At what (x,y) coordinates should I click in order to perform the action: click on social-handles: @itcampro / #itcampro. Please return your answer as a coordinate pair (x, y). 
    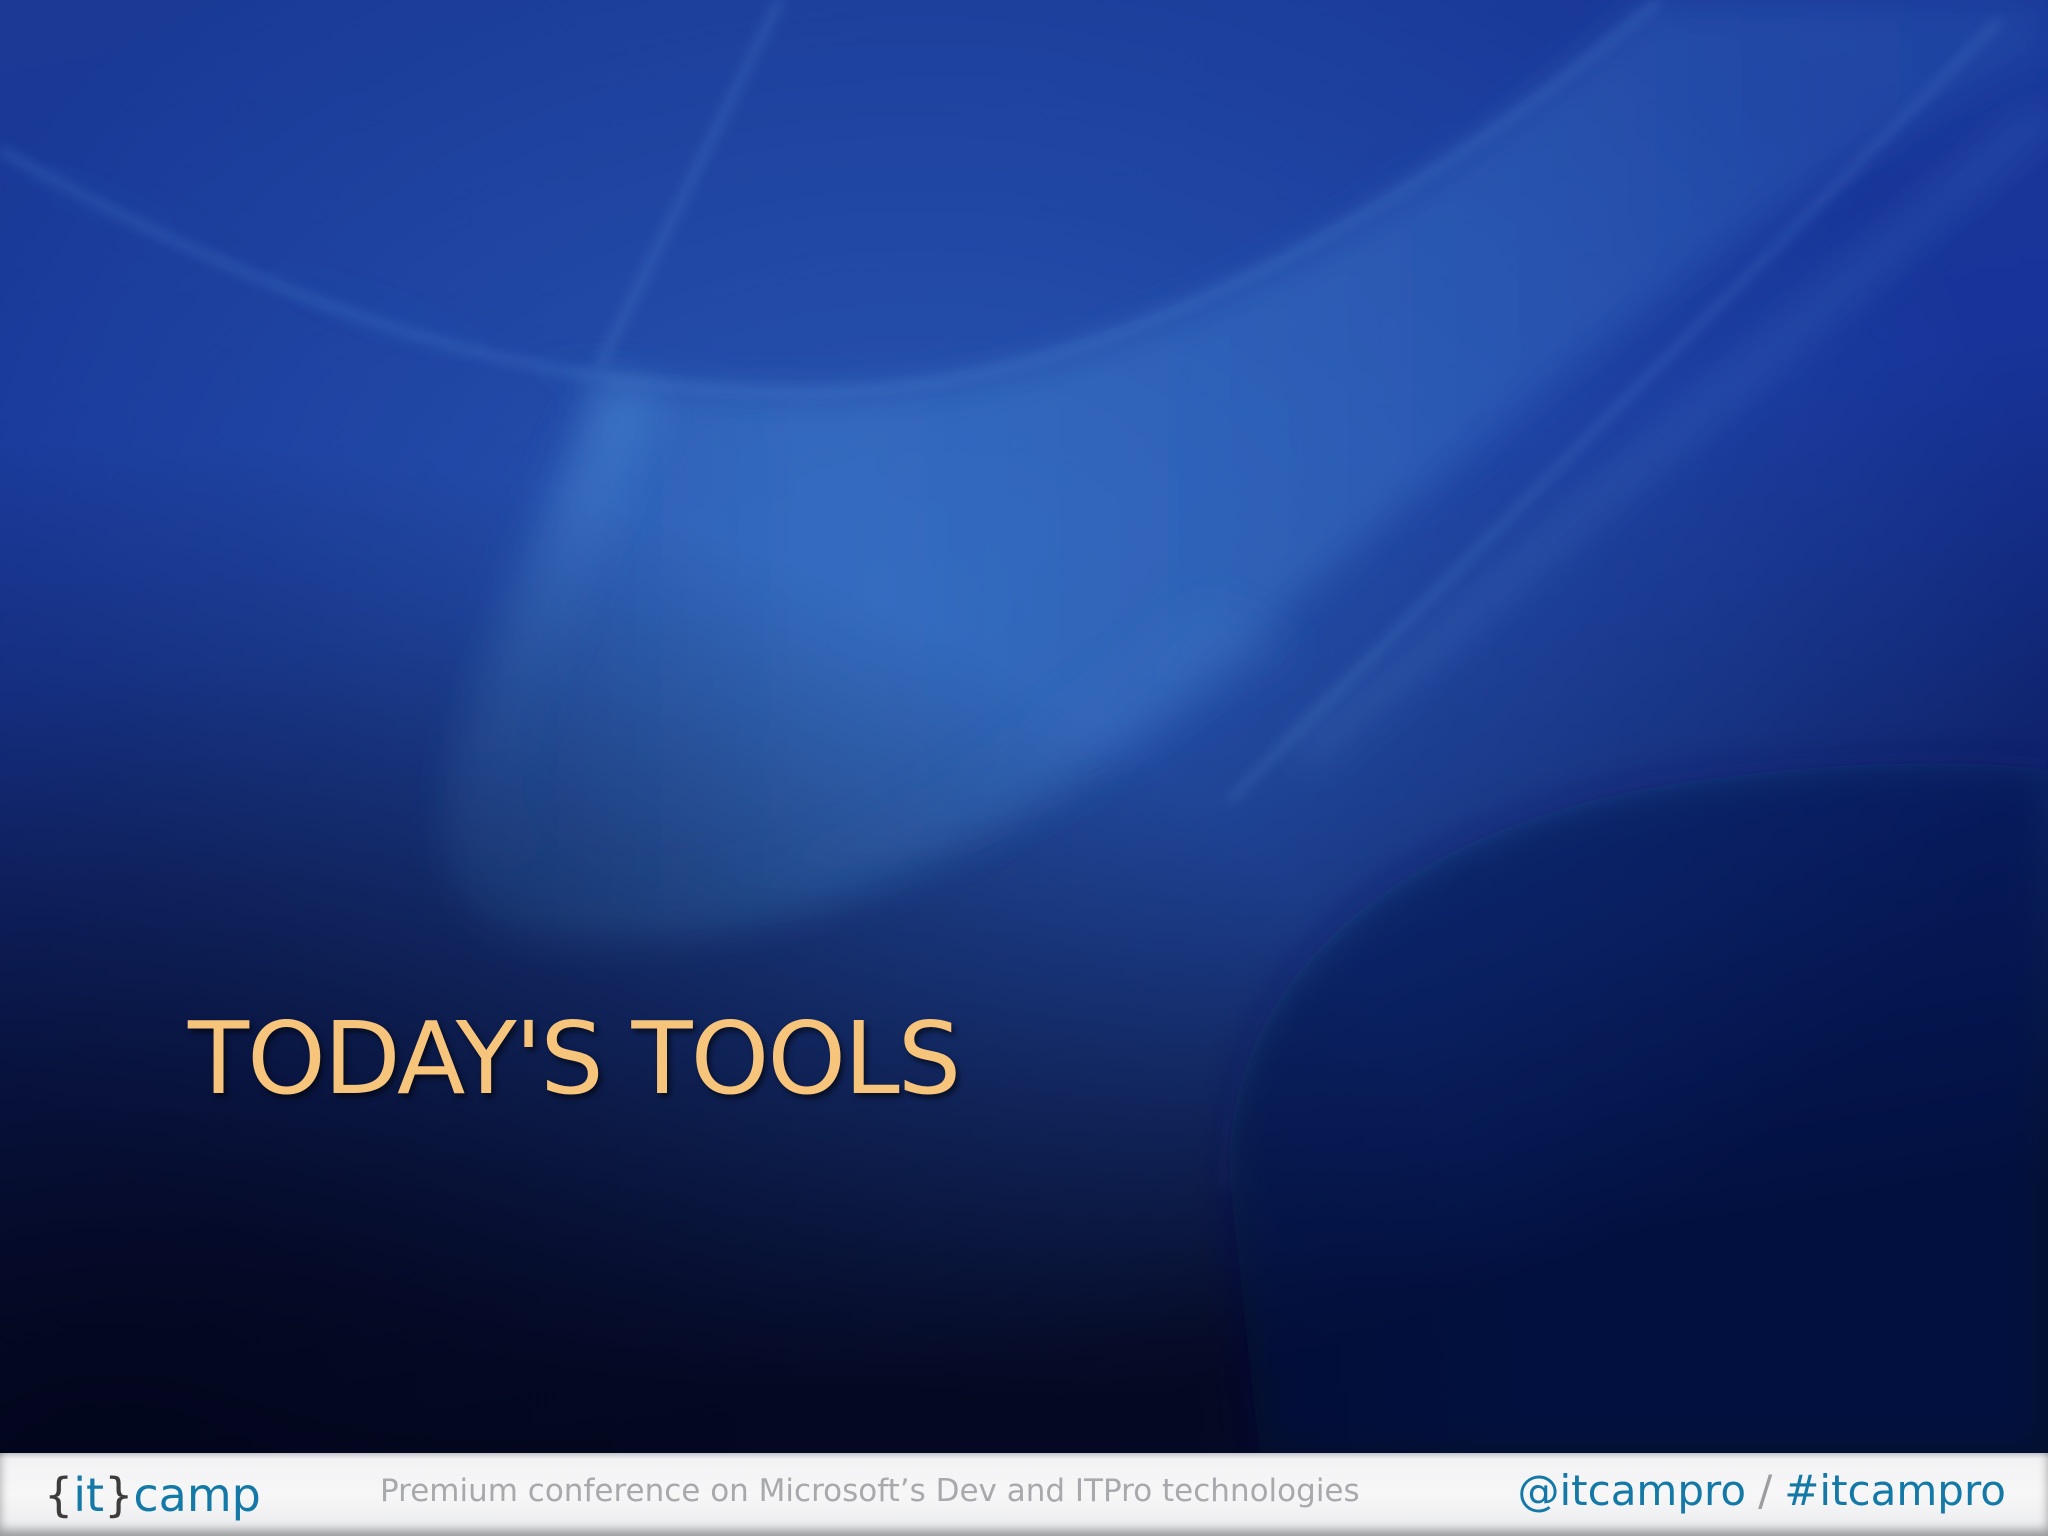
    Looking at the image, I should click on (1761, 1494).